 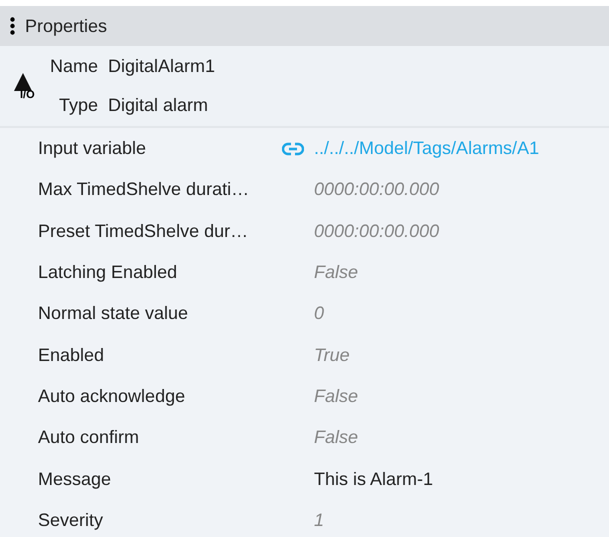 I want to click on property-label: Latching Enabled, so click(x=107, y=273).